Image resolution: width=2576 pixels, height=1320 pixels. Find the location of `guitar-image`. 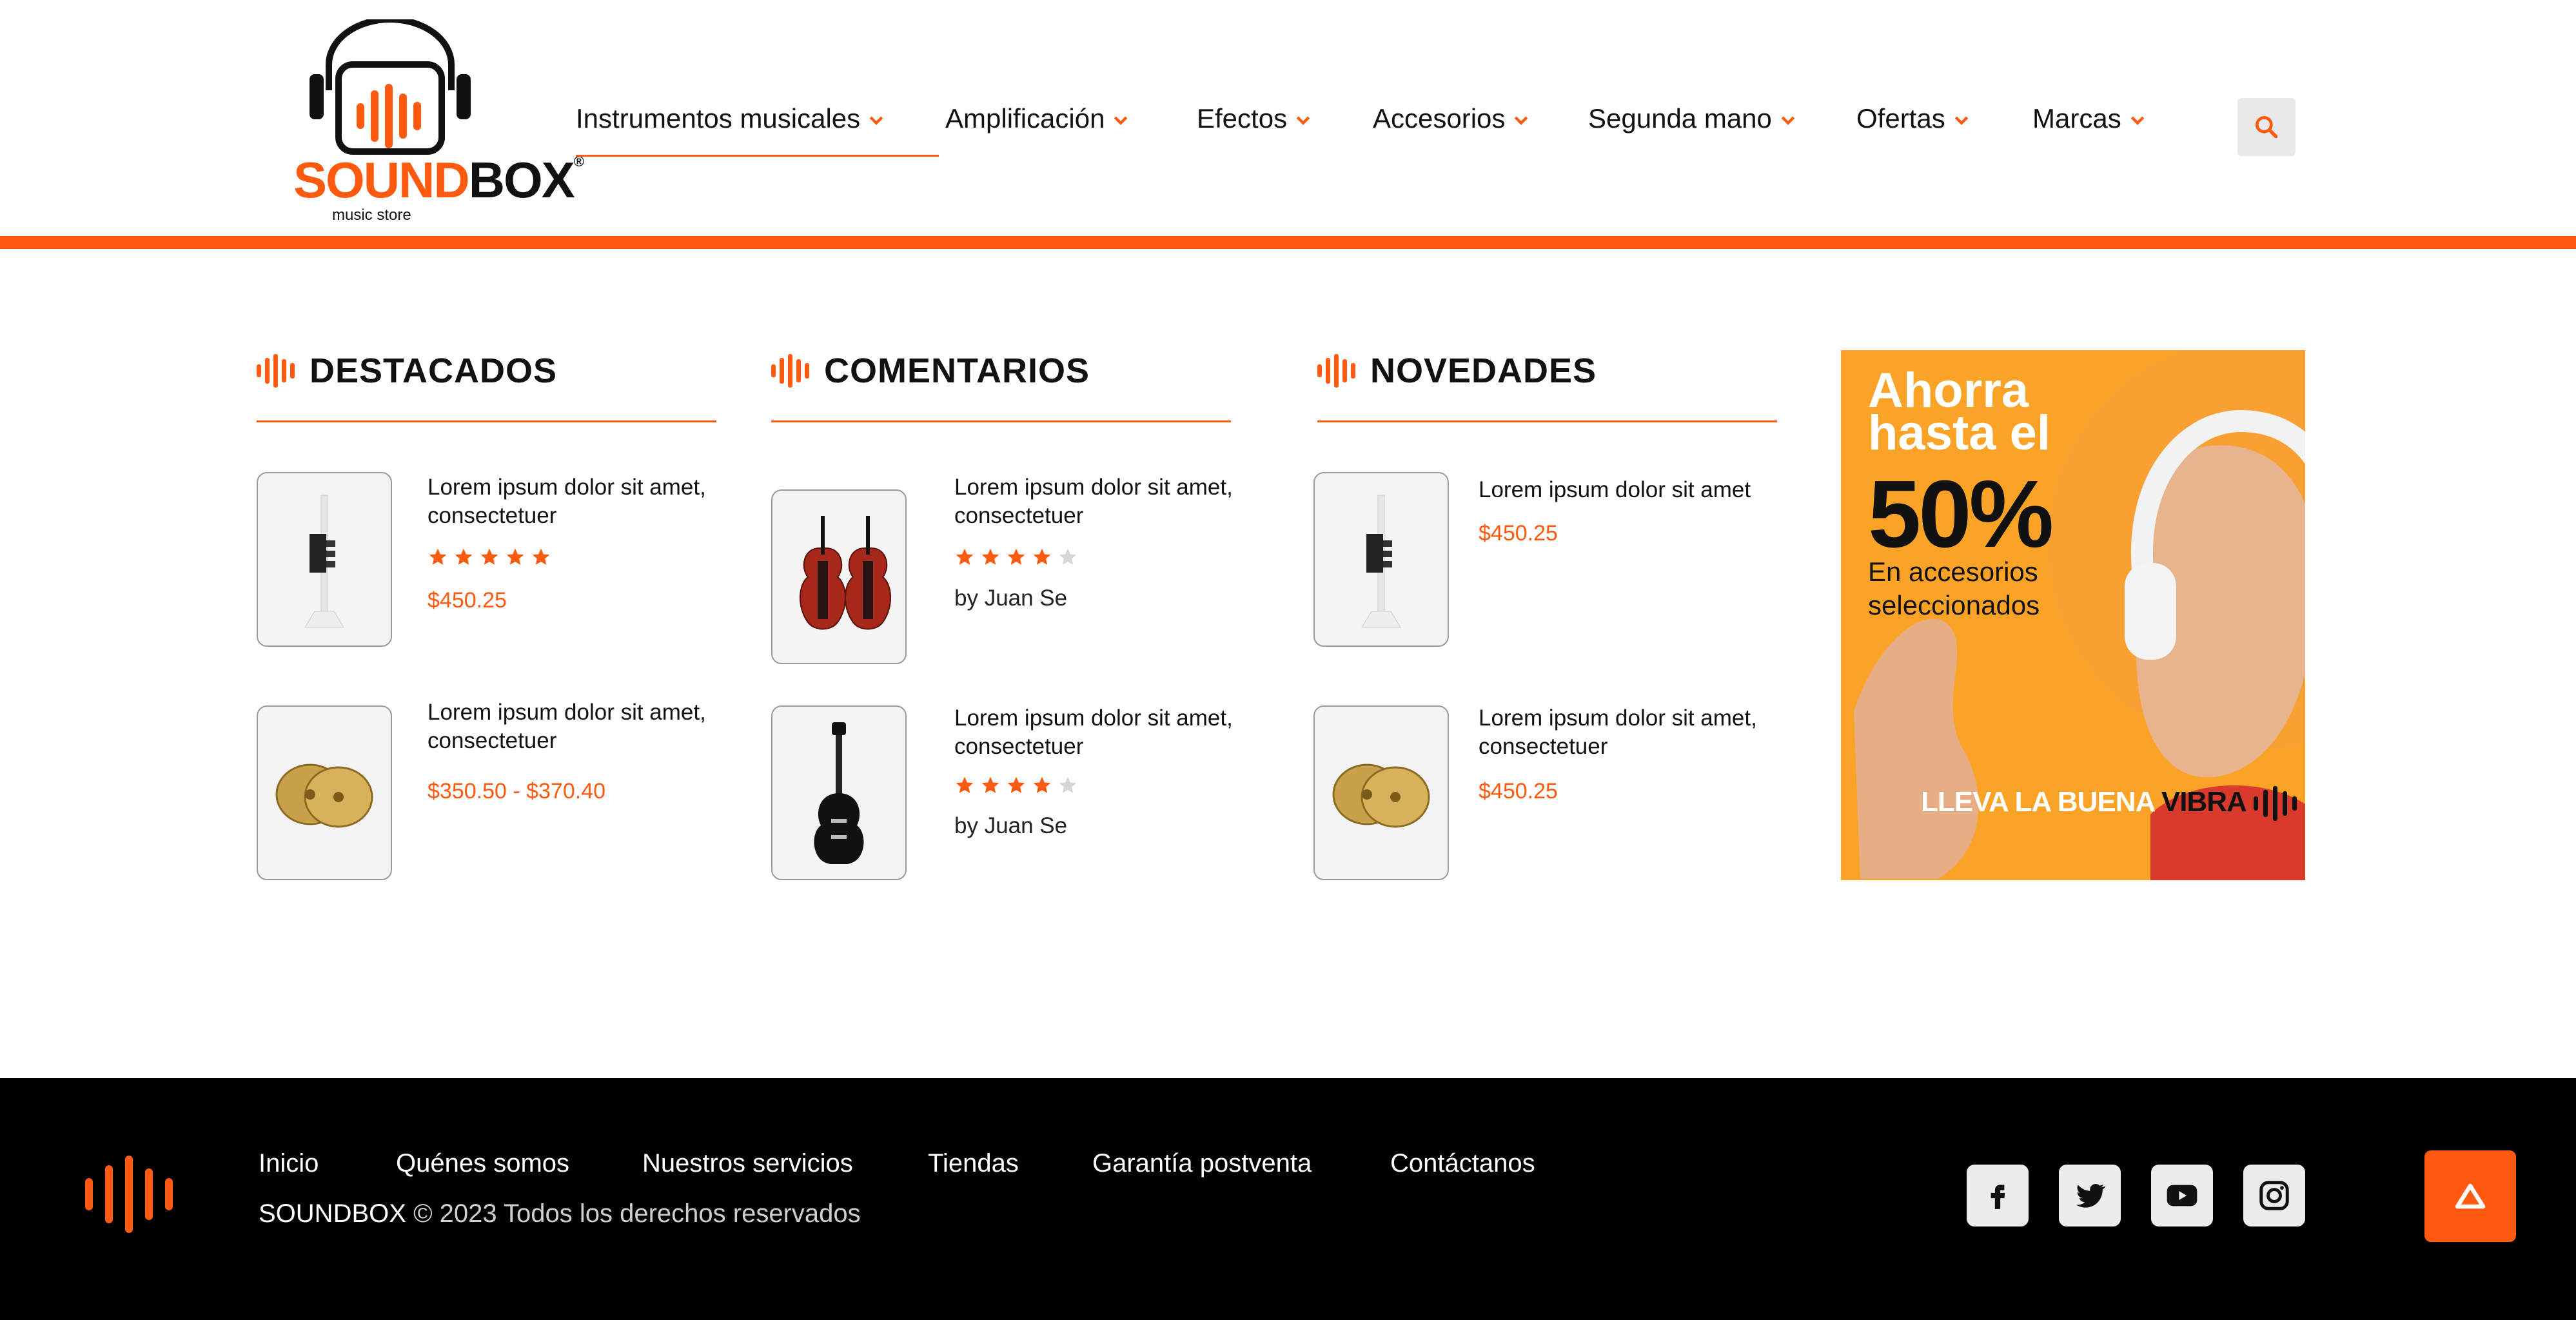

guitar-image is located at coordinates (839, 793).